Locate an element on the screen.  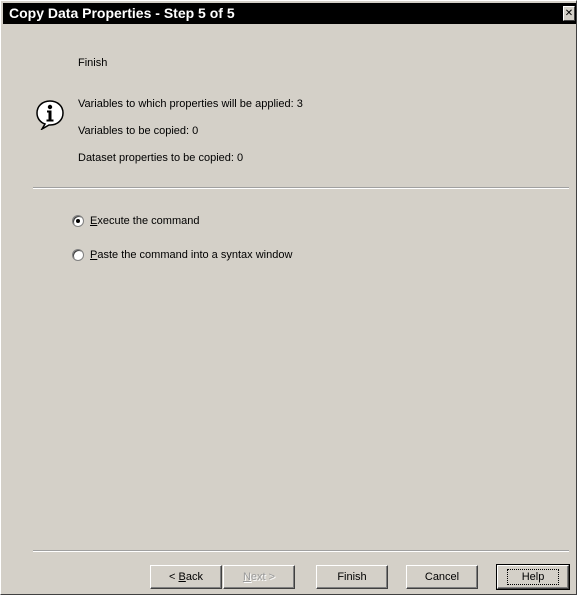
paste-command-label: Paste the command into a syntax window is located at coordinates (191, 255).